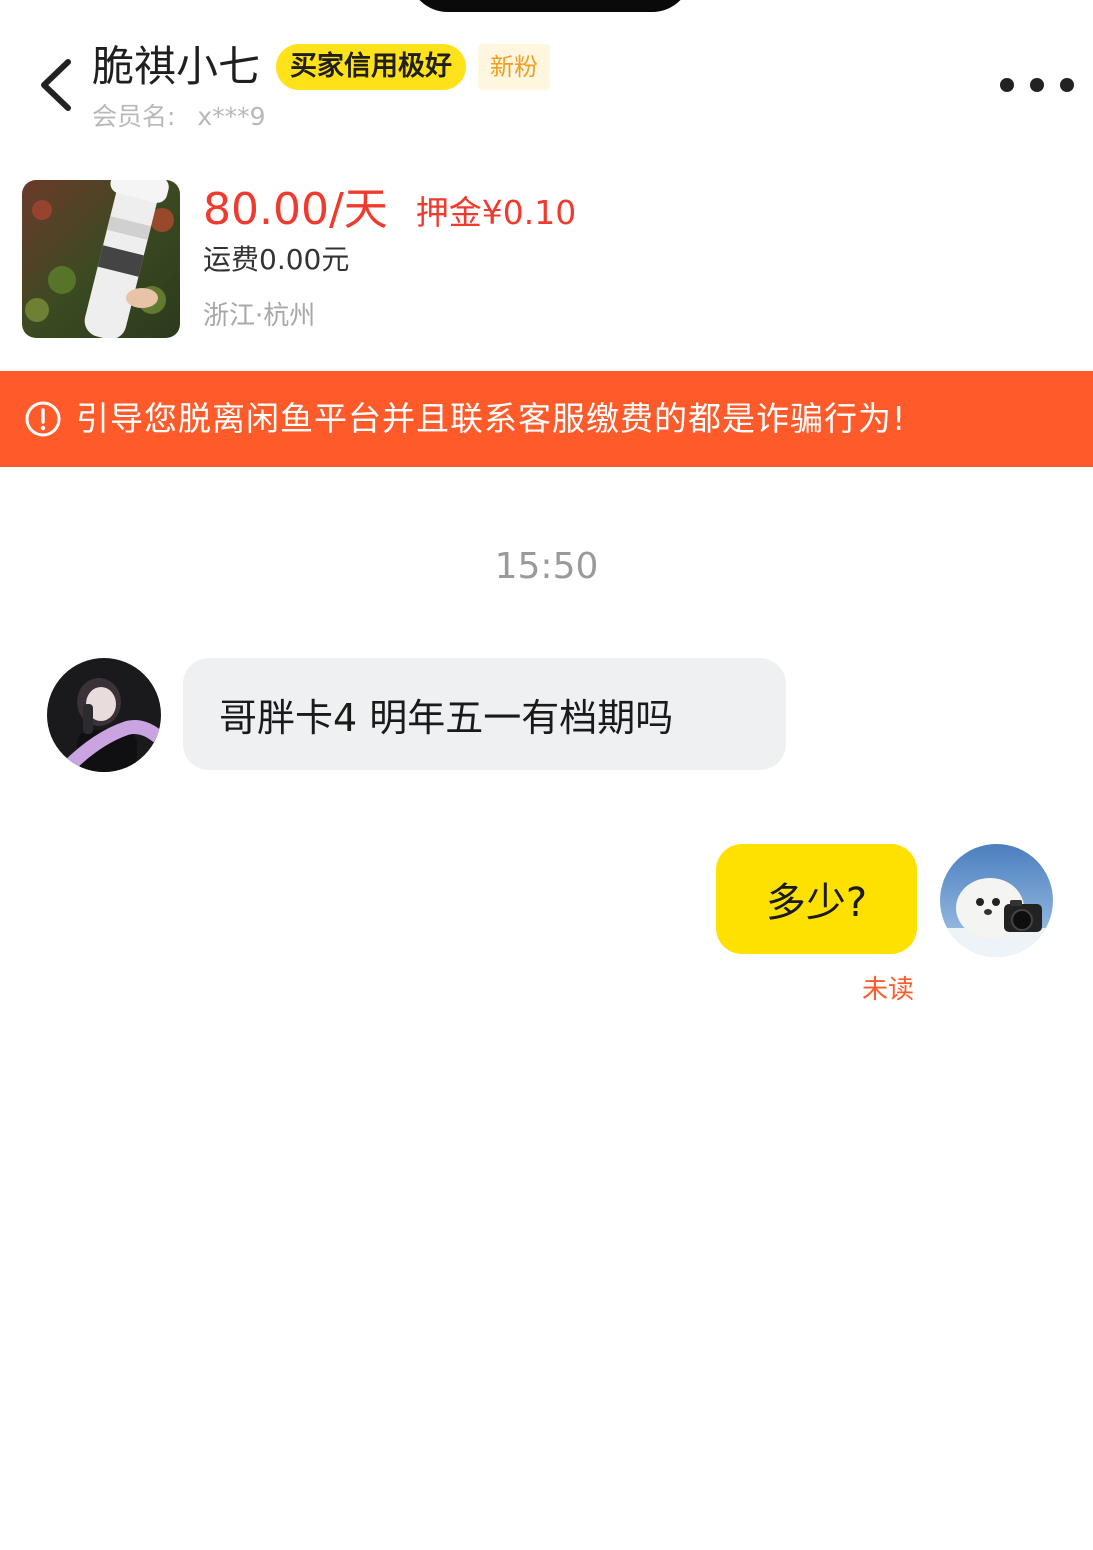 Image resolution: width=1093 pixels, height=1550 pixels. What do you see at coordinates (389, 211) in the screenshot?
I see `price-row: 80.00/天 押金¥0.10` at bounding box center [389, 211].